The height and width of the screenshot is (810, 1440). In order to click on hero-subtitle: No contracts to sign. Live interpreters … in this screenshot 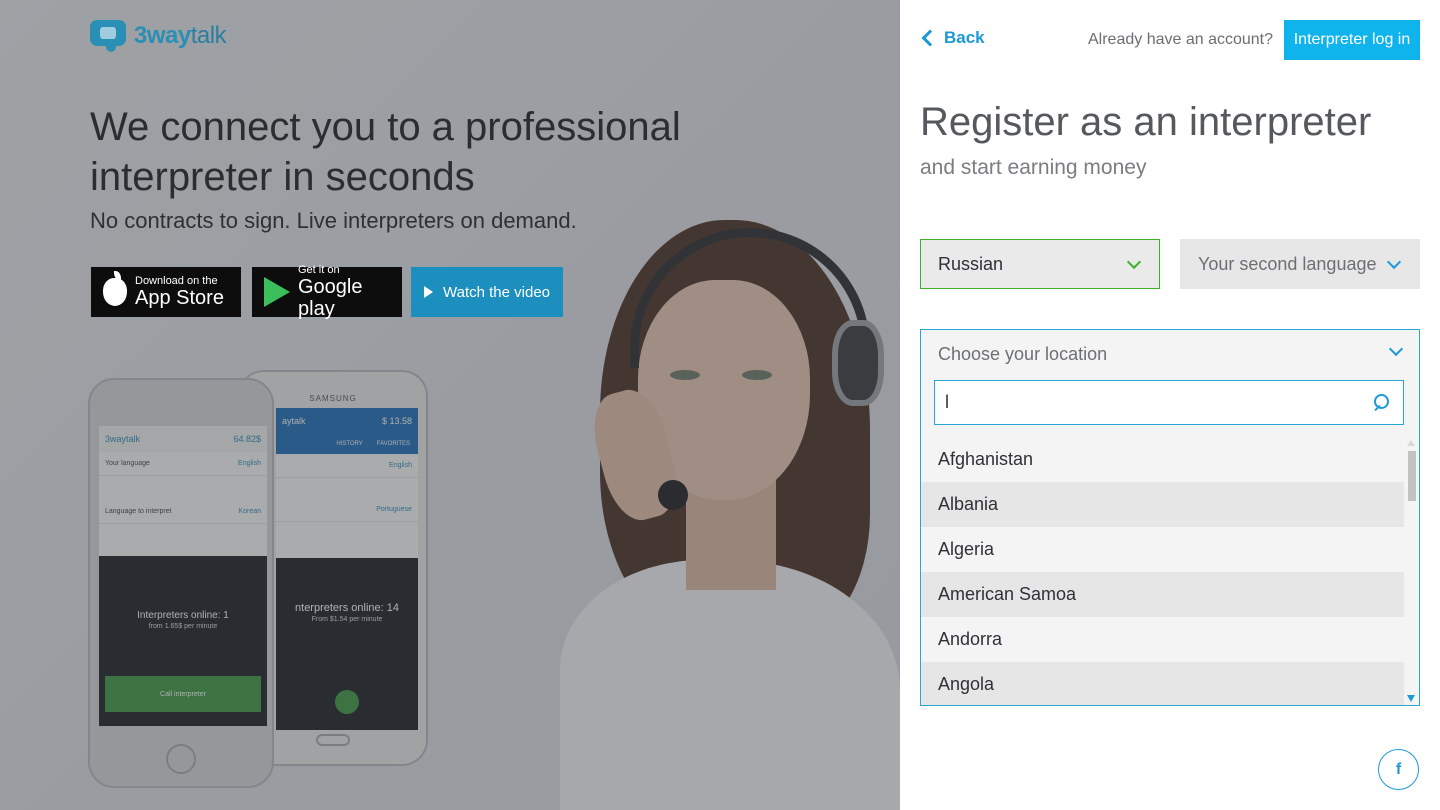, I will do `click(333, 220)`.